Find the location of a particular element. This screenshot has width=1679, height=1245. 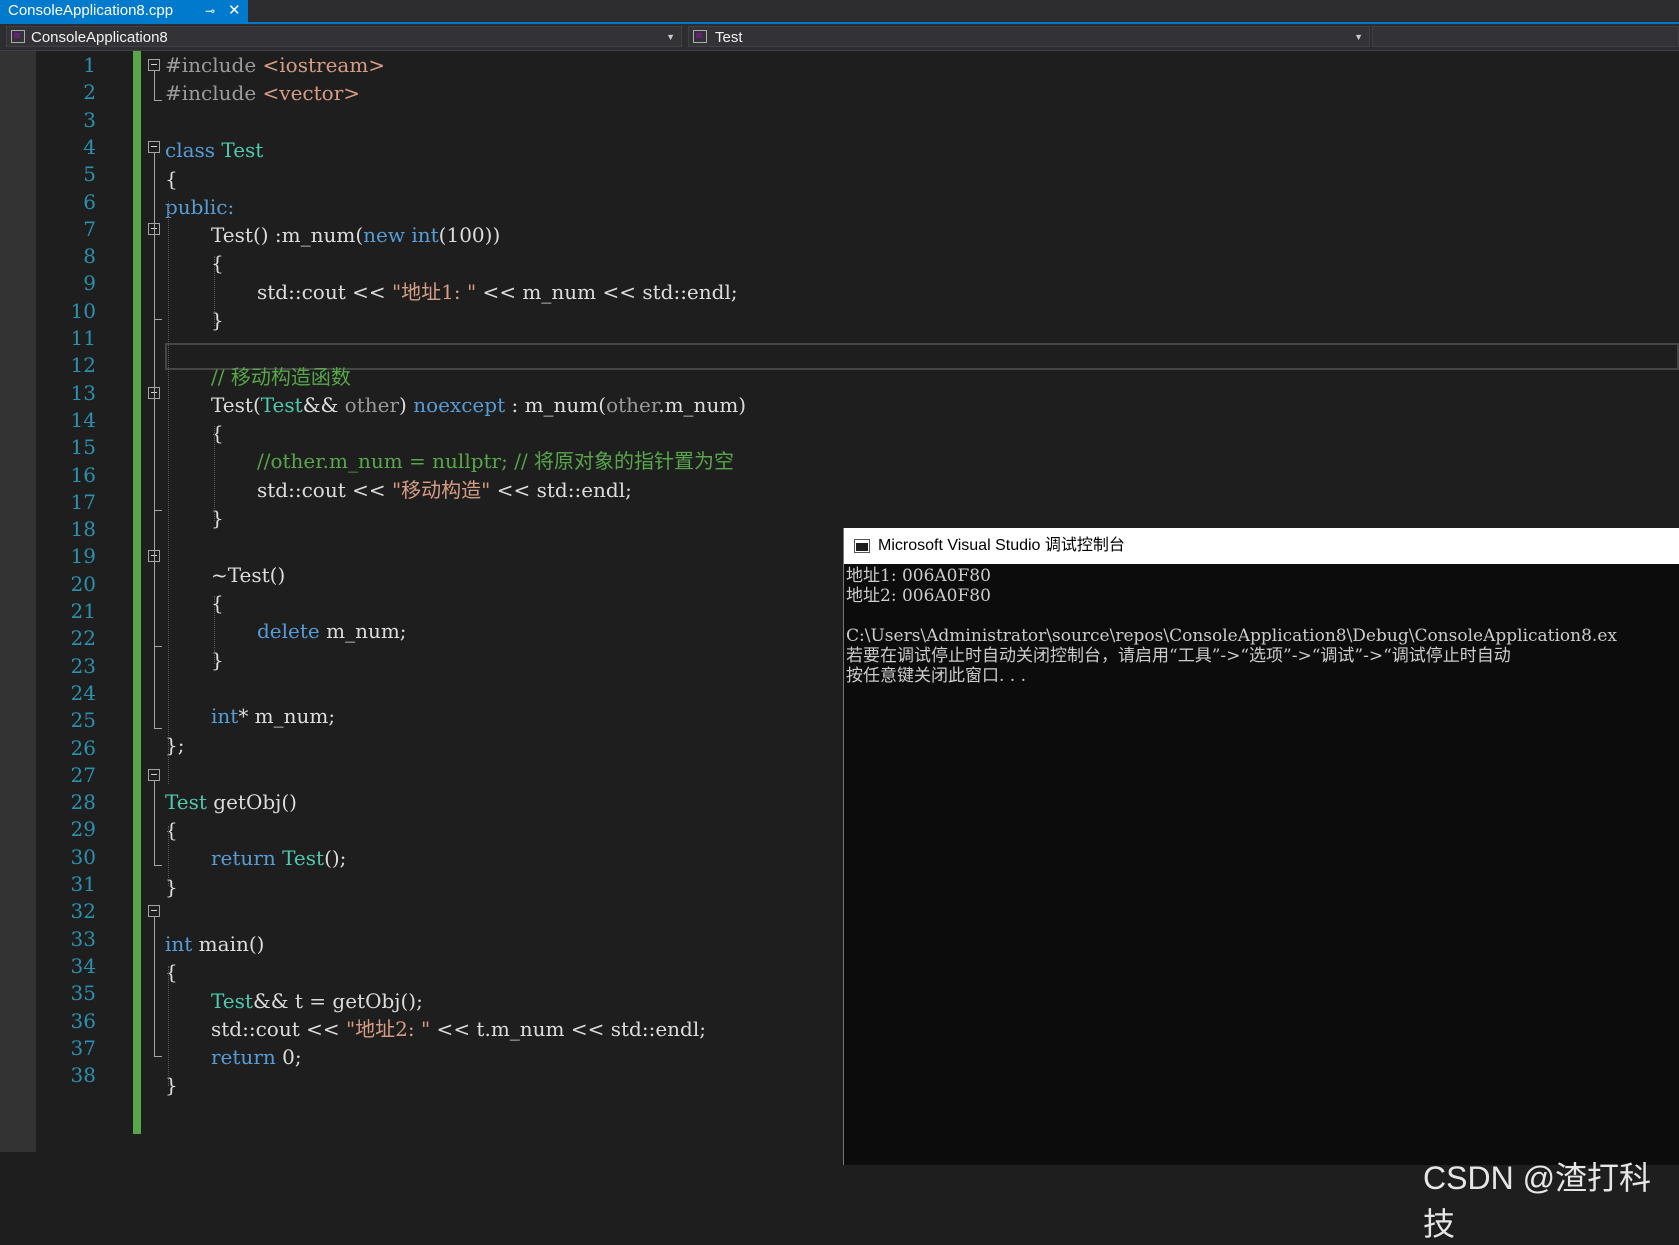

line-number: 24 is located at coordinates (83, 692).